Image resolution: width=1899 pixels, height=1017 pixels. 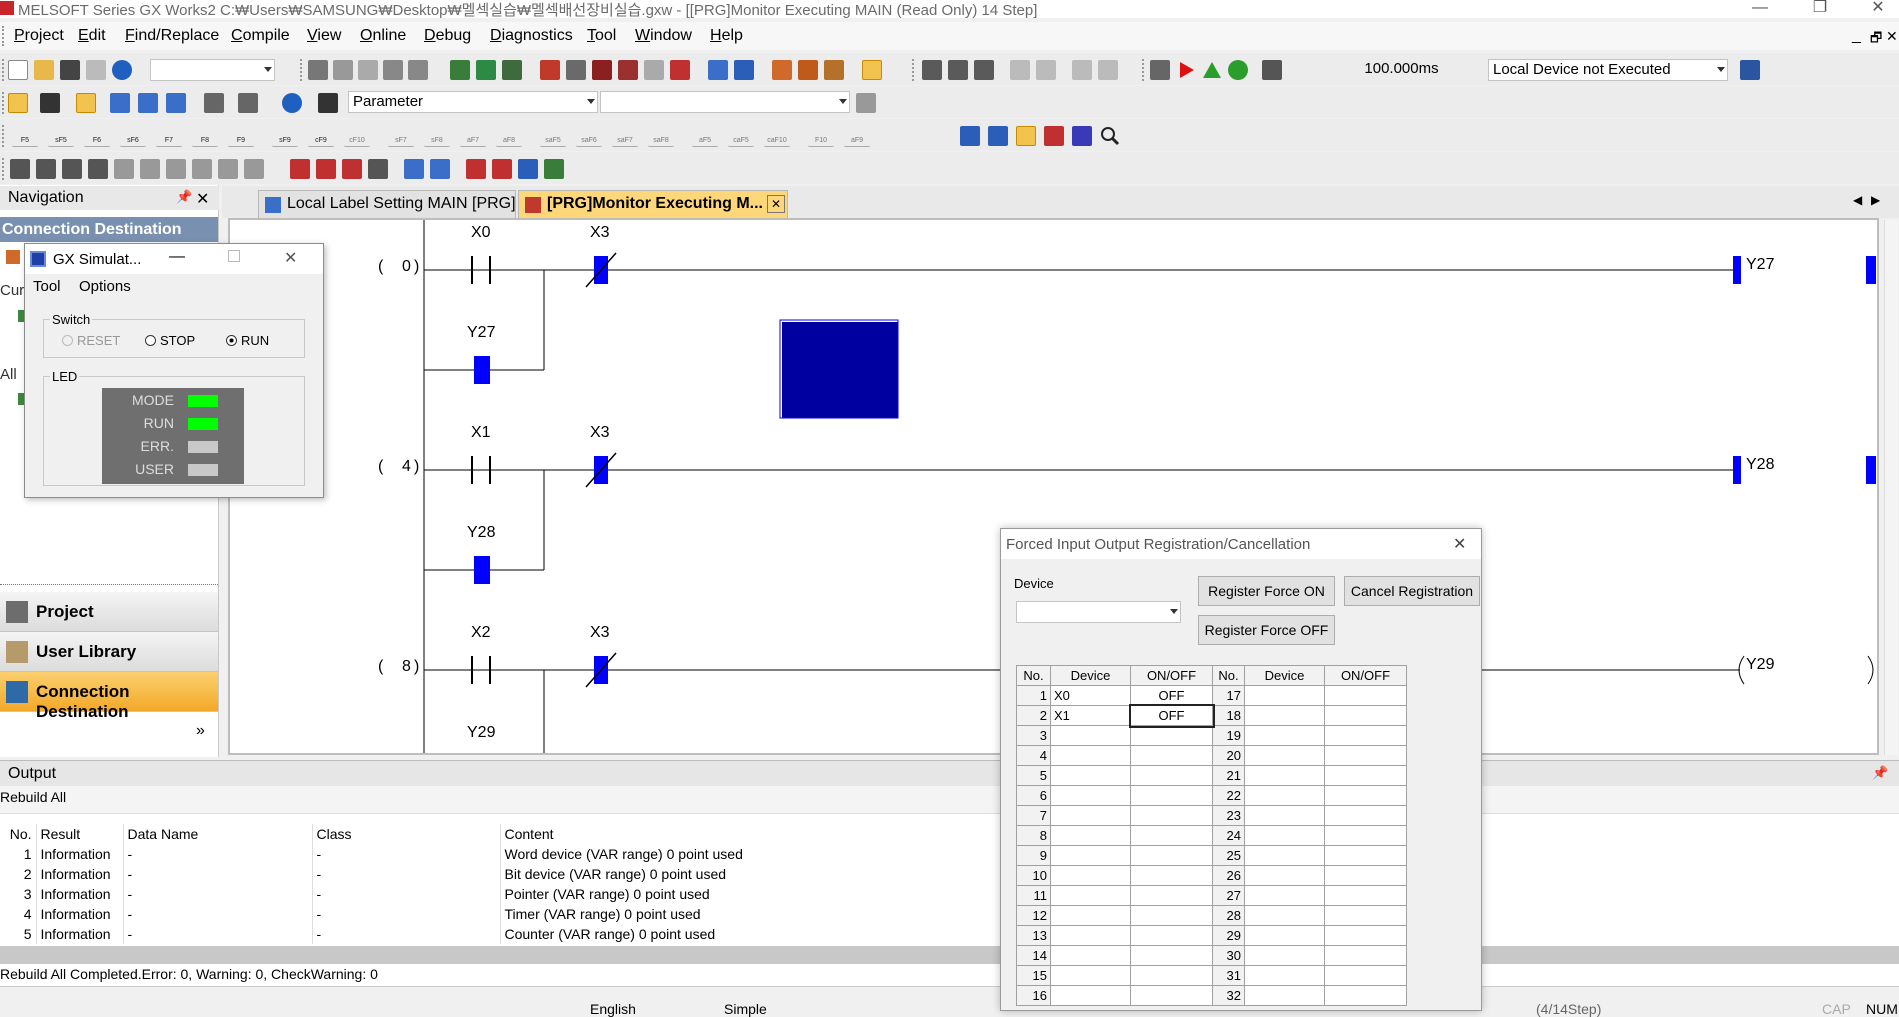 What do you see at coordinates (1160, 70) in the screenshot?
I see `sim-icon` at bounding box center [1160, 70].